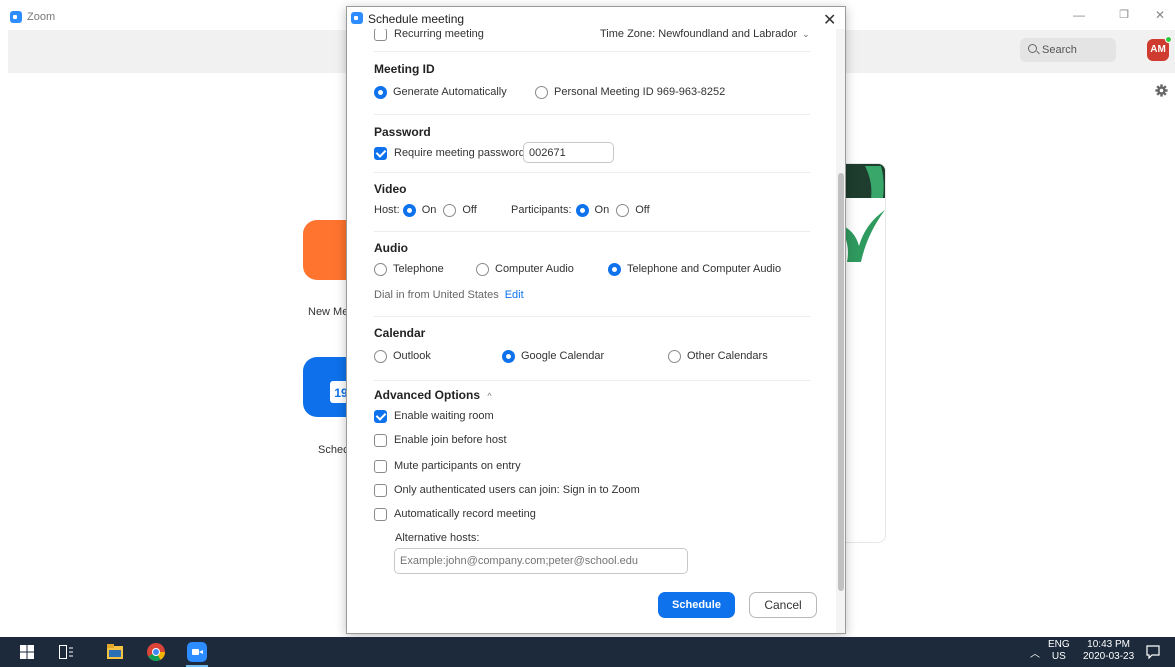 This screenshot has height=667, width=1175. I want to click on language-indicator: ENG US, so click(1059, 651).